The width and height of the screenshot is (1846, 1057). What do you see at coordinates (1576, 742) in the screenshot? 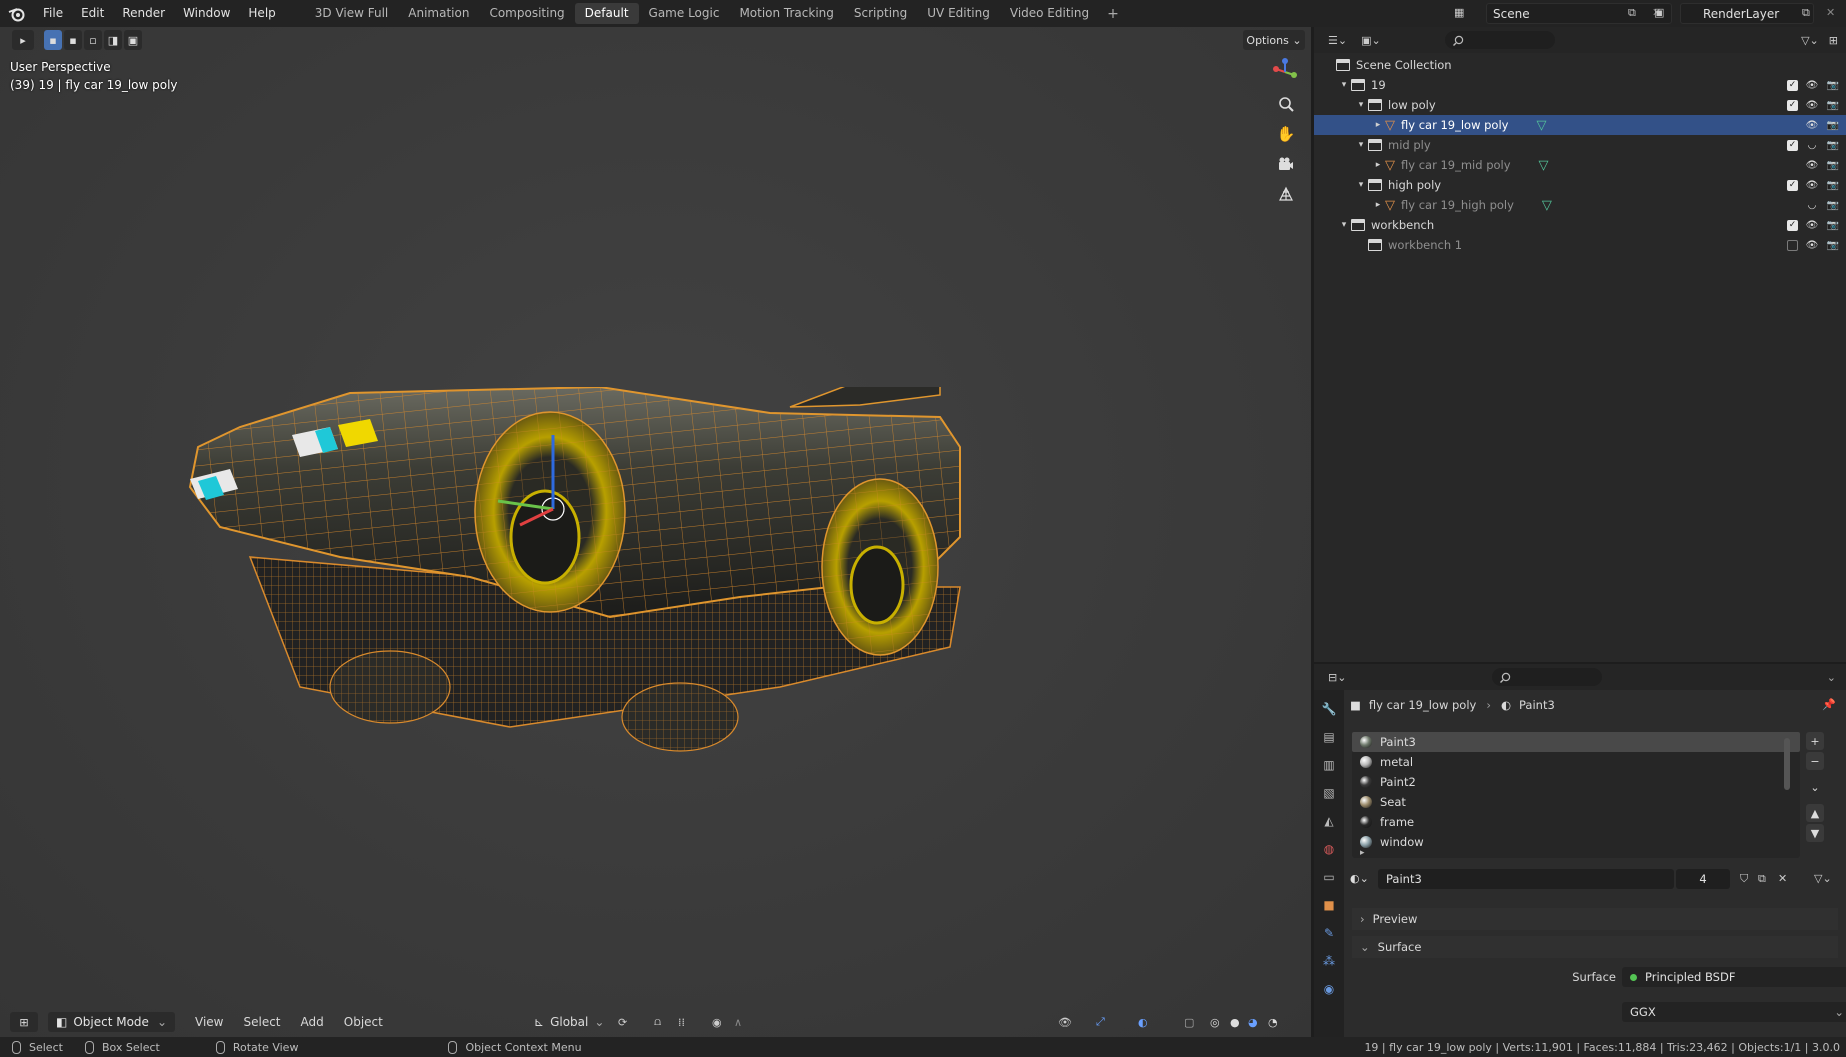
I see `material-slot-row: Paint3` at bounding box center [1576, 742].